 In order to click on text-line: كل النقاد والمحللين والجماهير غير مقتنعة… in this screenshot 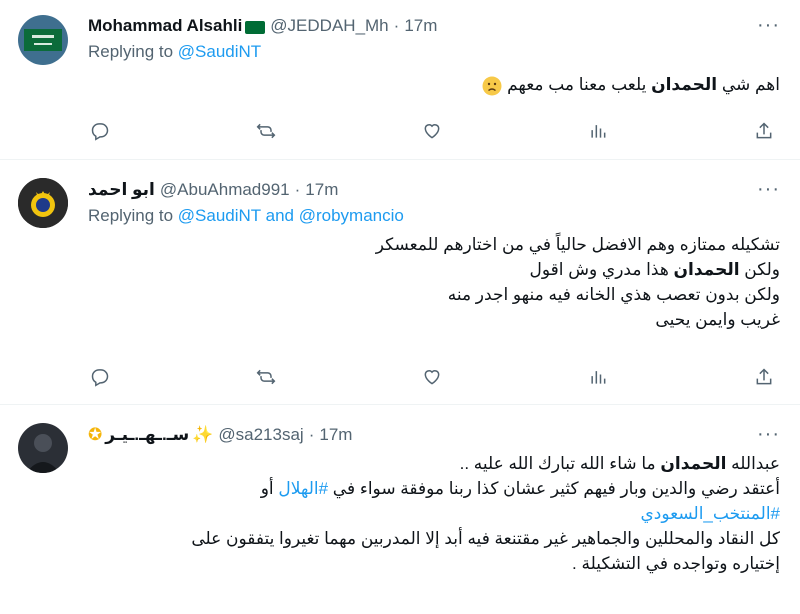, I will do `click(485, 538)`.